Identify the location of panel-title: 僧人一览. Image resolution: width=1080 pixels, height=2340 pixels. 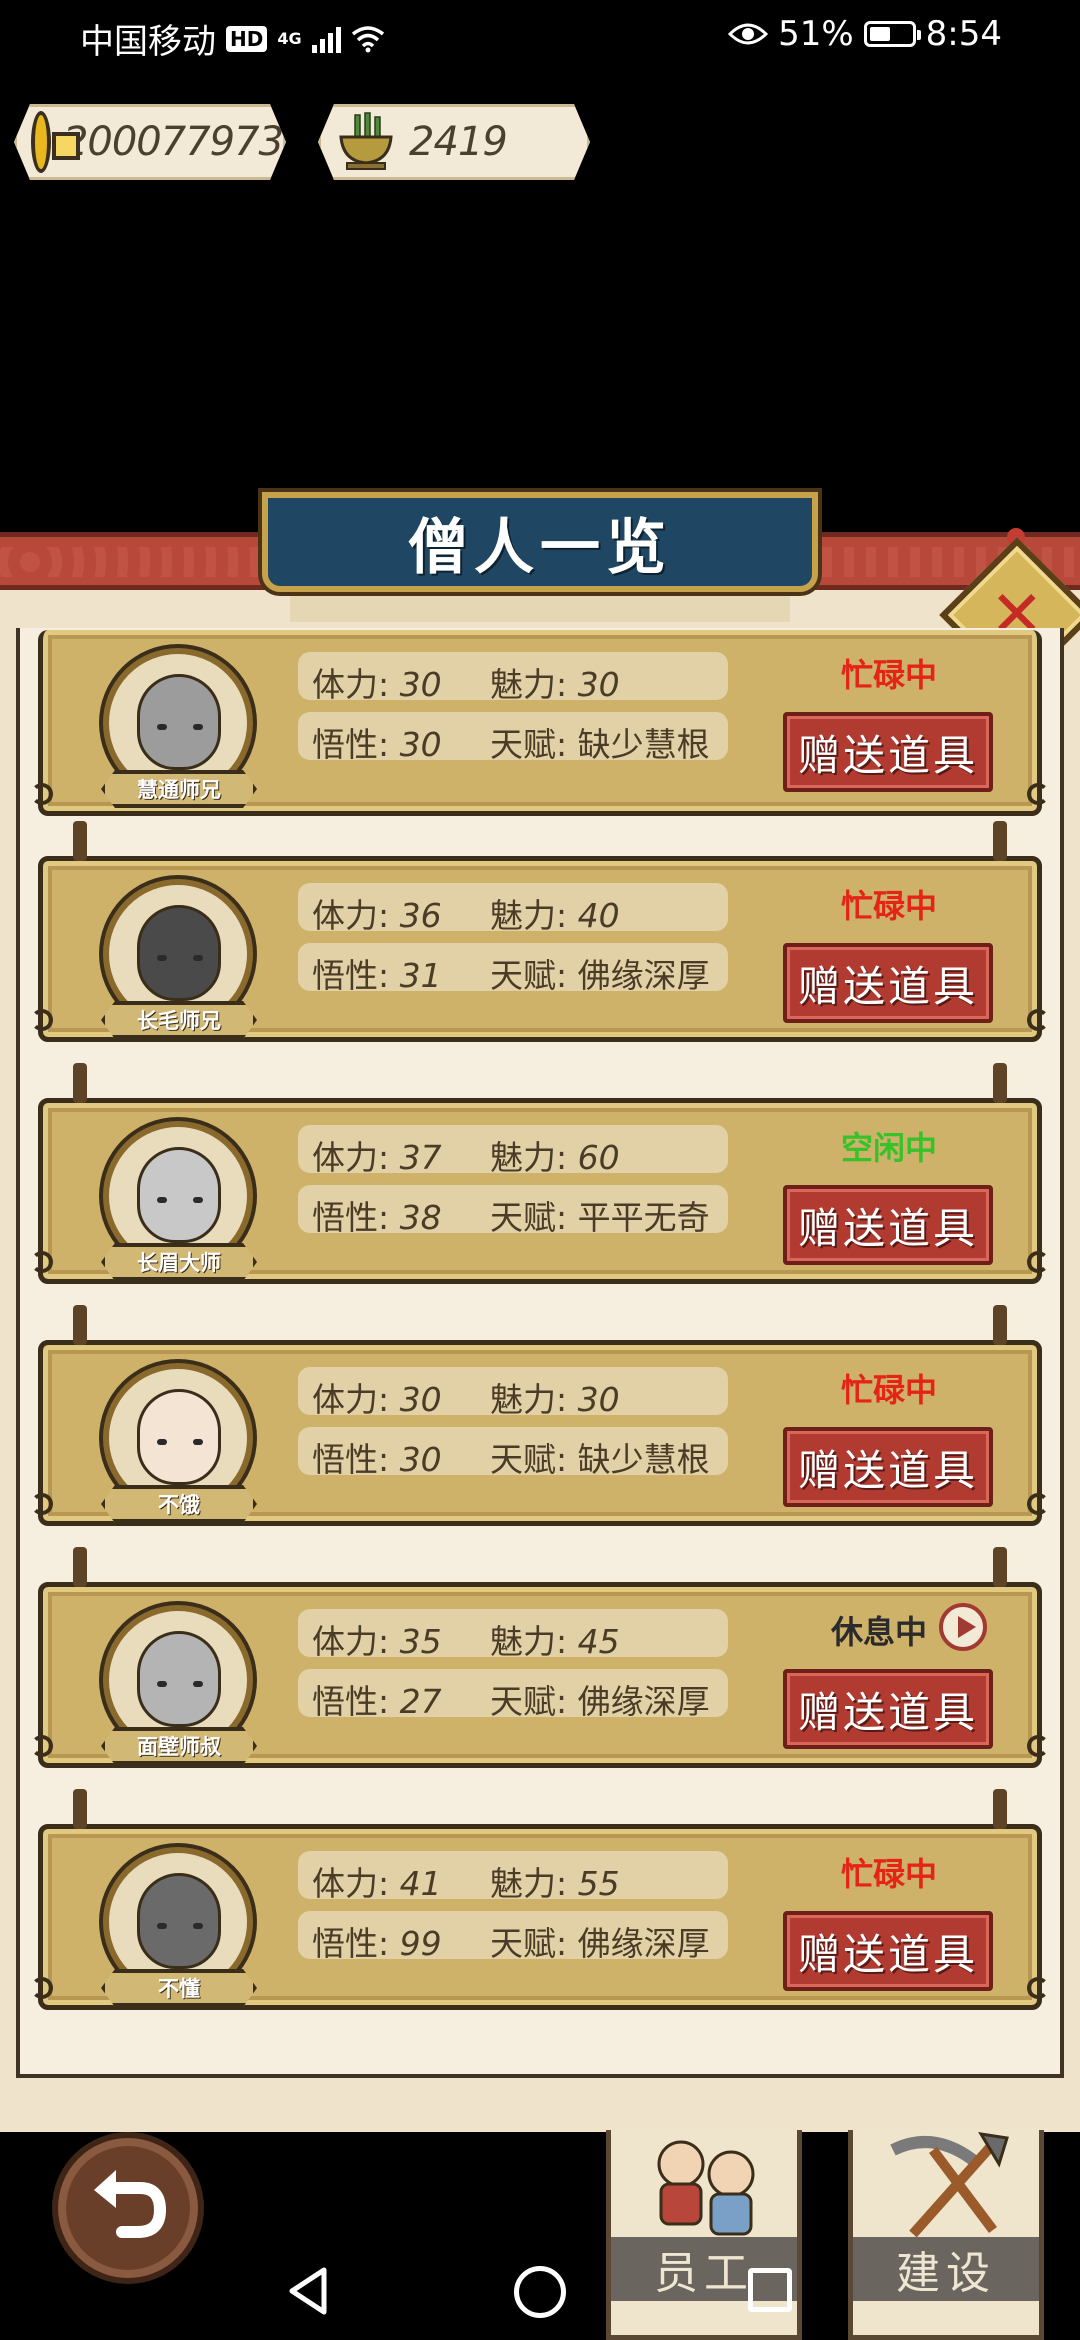
(540, 547).